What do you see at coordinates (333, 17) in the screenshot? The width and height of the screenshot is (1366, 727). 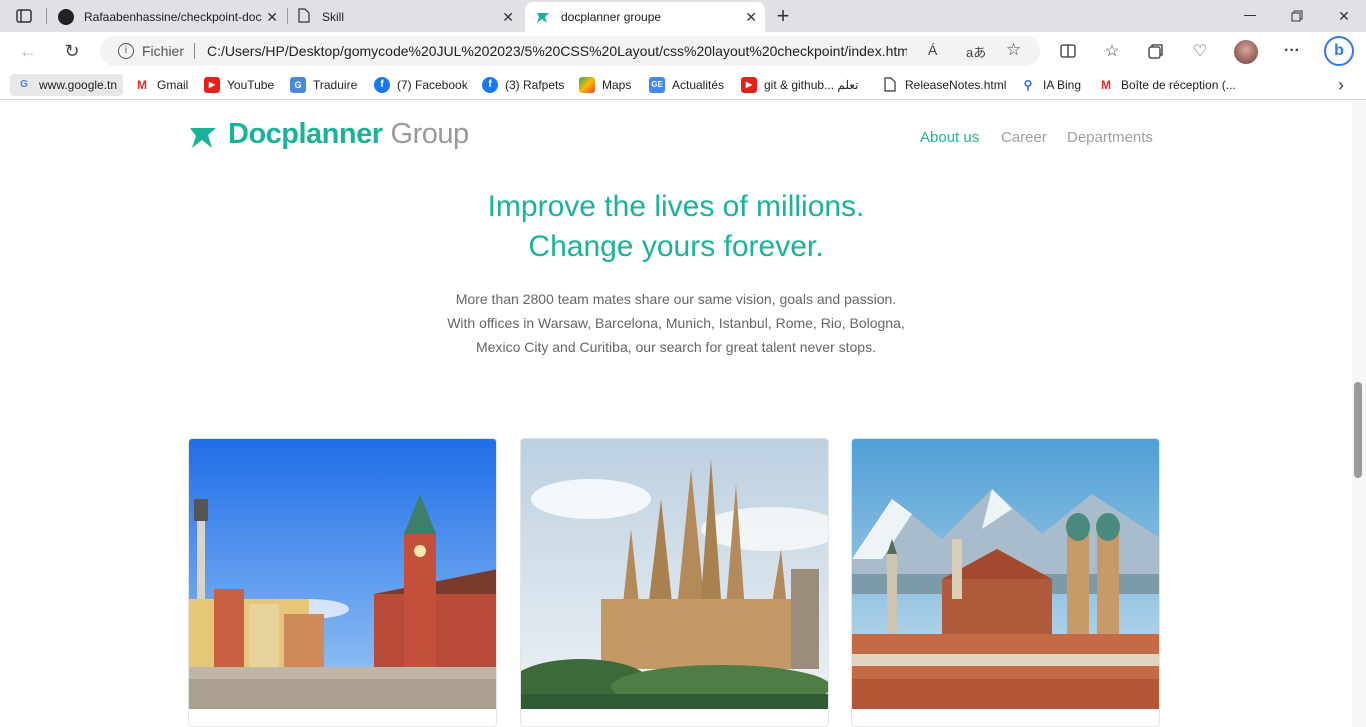 I see `tab-title: Skill` at bounding box center [333, 17].